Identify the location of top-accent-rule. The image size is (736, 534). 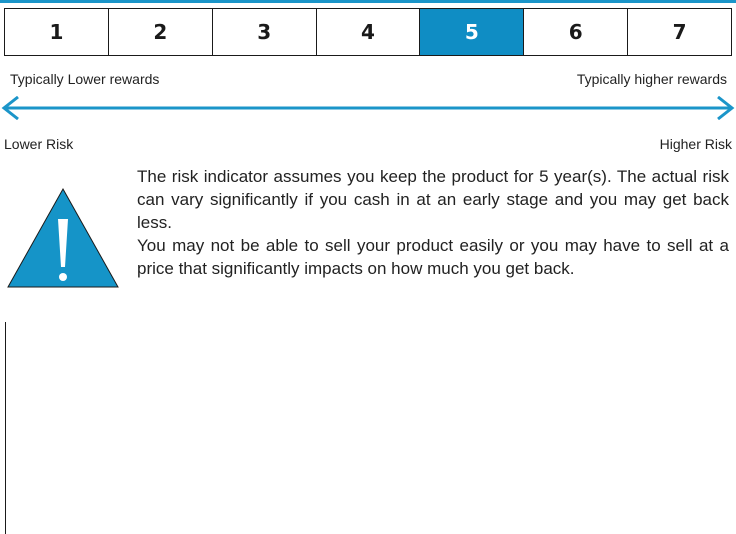
(368, 1).